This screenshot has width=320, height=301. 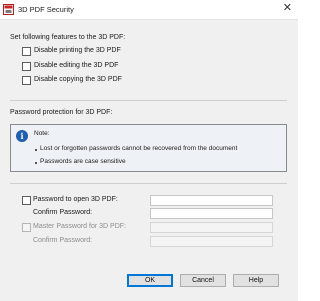 I want to click on app-icon, so click(x=8, y=9).